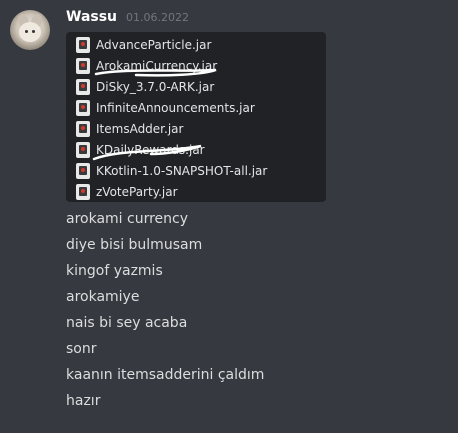  I want to click on chat-message: nais bi sey acaba, so click(165, 325).